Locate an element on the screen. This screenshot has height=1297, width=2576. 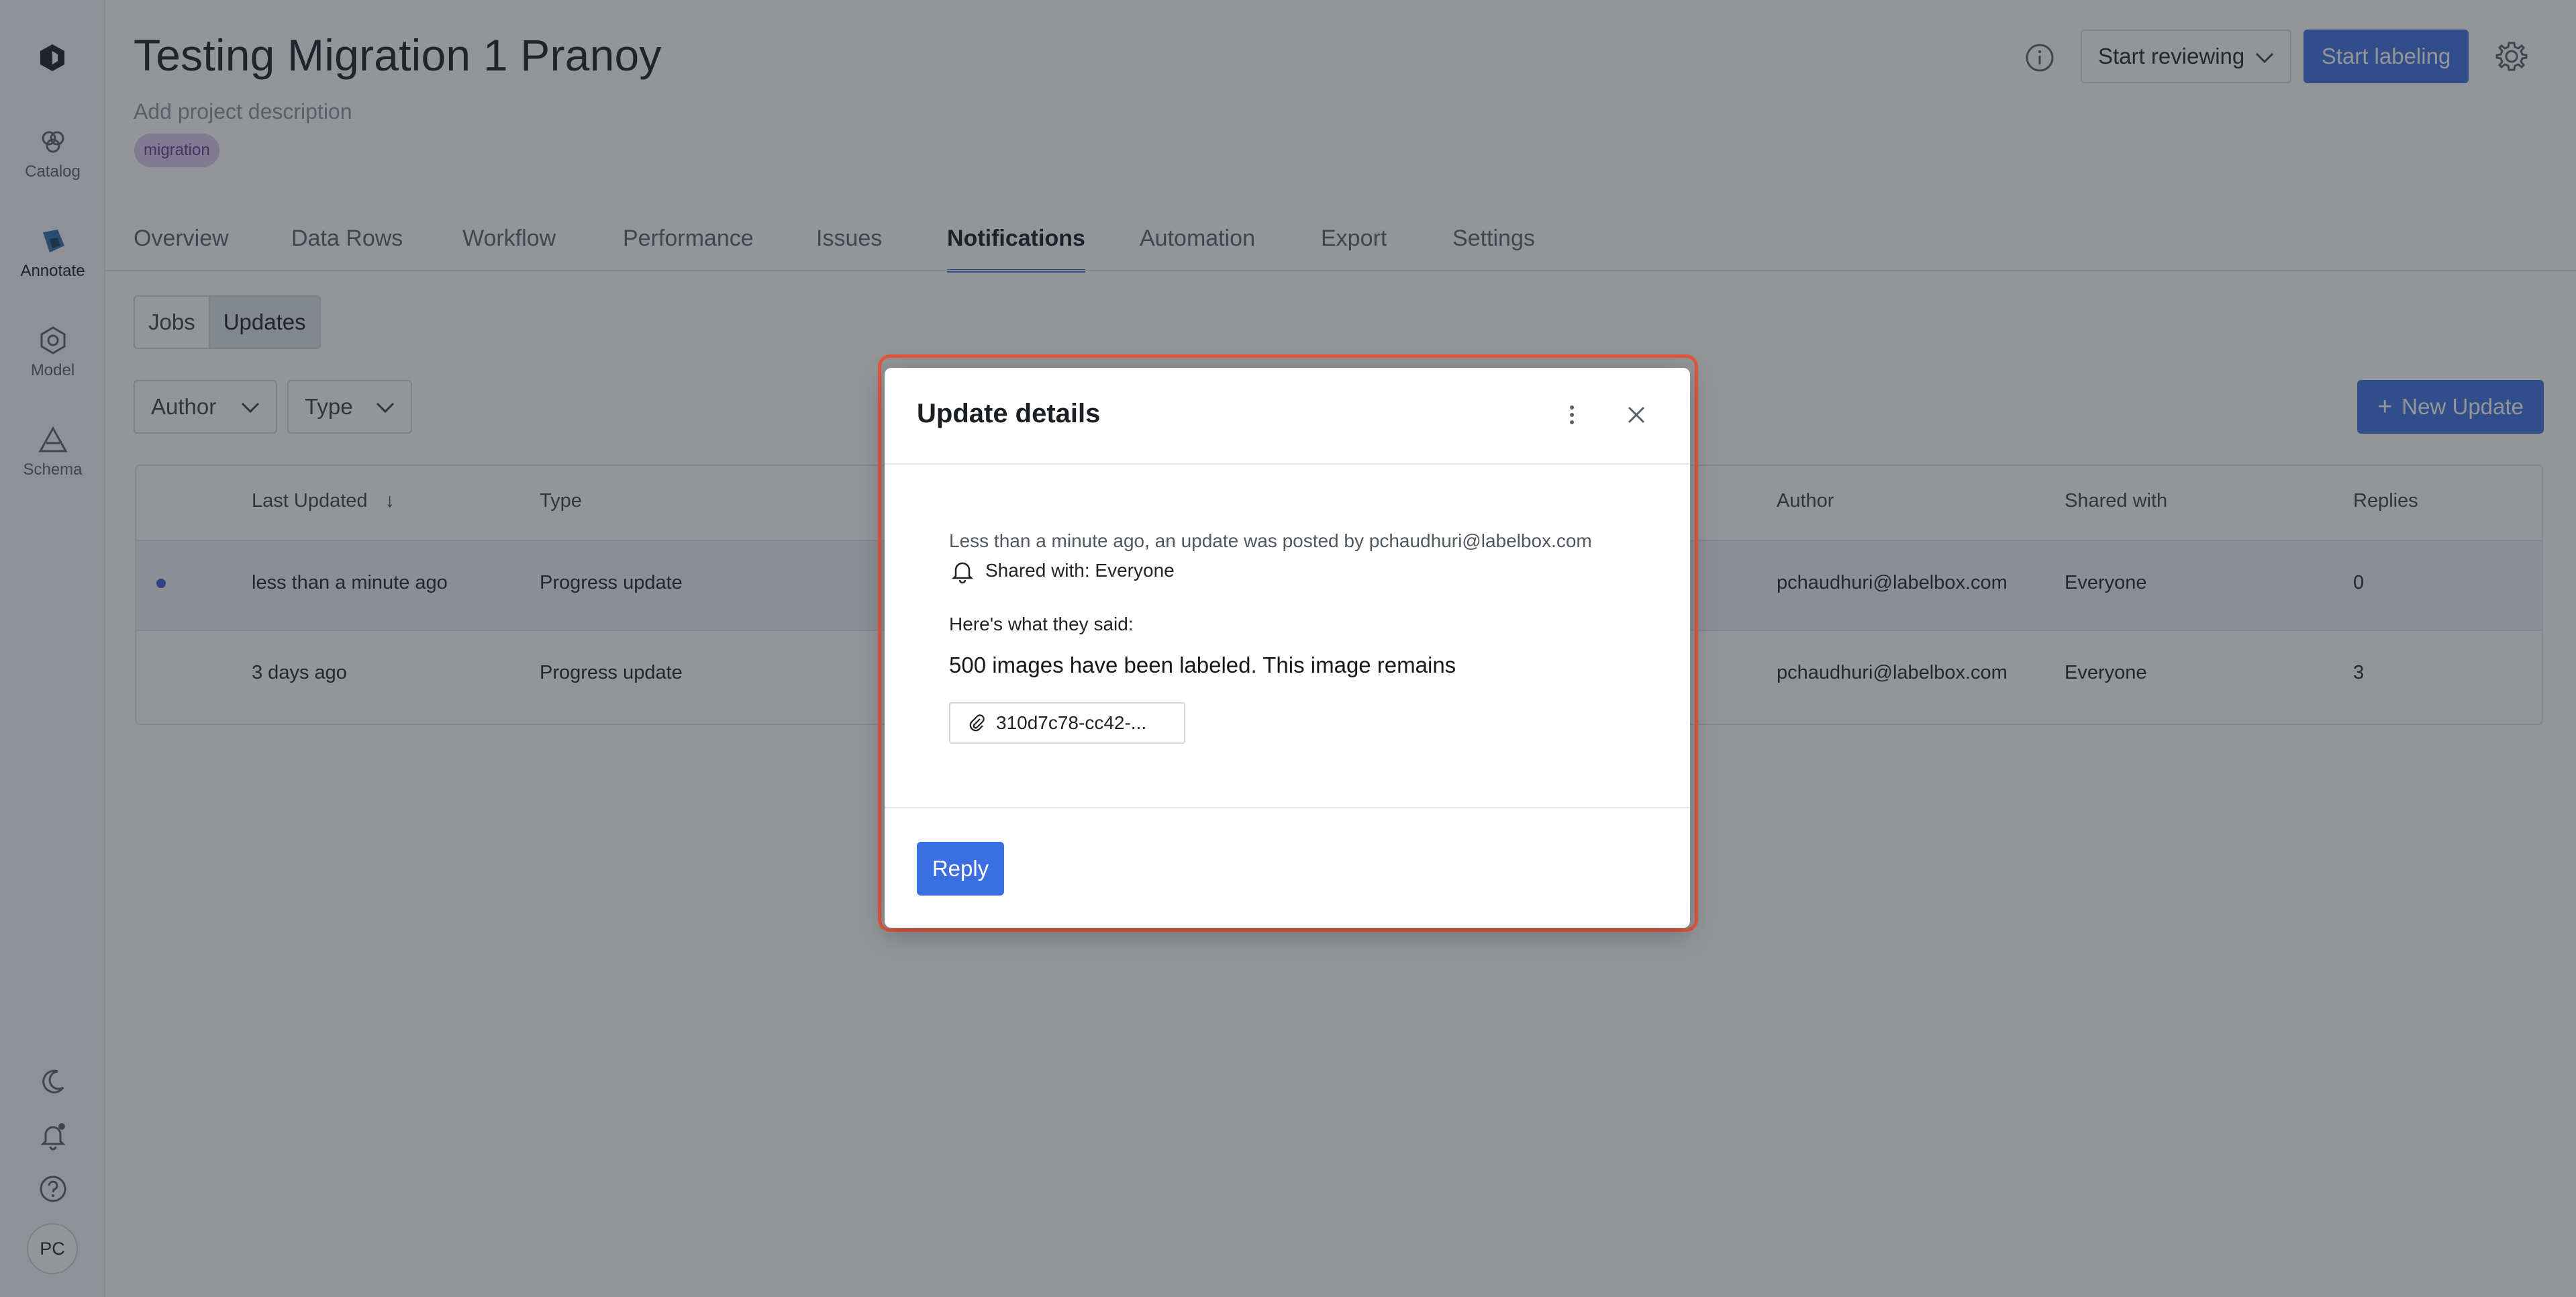
reply-button: Reply is located at coordinates (960, 869).